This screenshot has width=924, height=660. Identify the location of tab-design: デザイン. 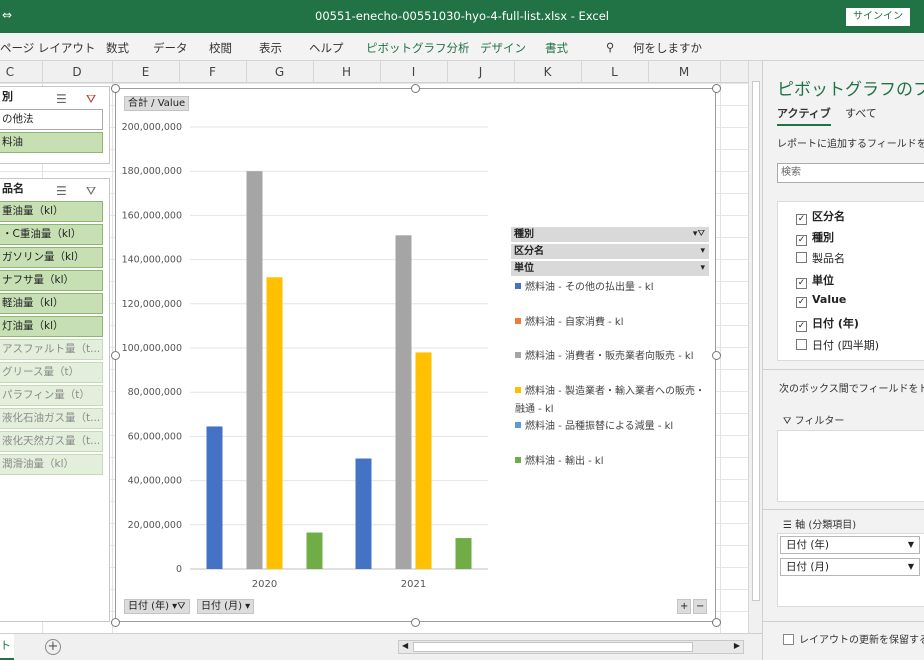
(503, 48).